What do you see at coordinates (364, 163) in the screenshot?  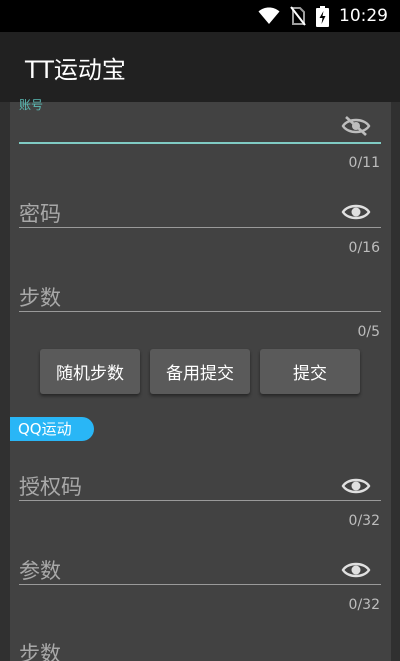 I see `account-counter: 0/11` at bounding box center [364, 163].